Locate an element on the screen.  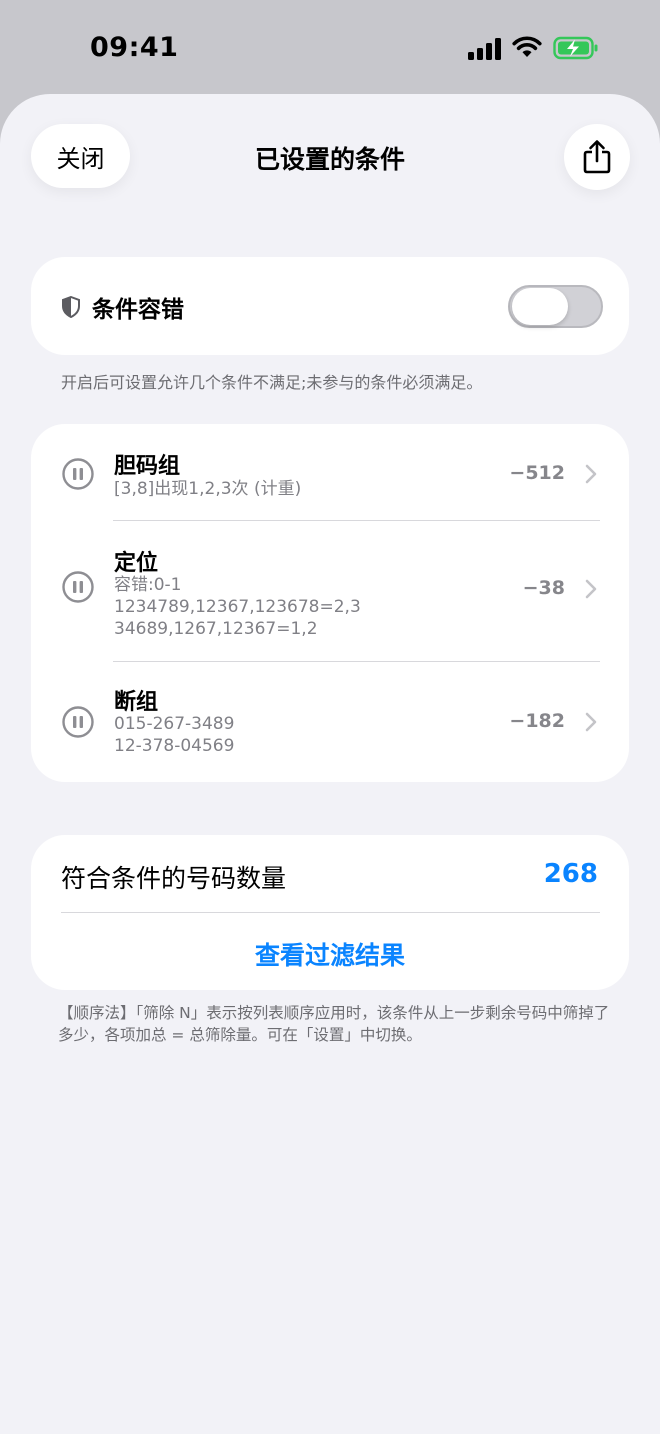
share-button is located at coordinates (597, 157).